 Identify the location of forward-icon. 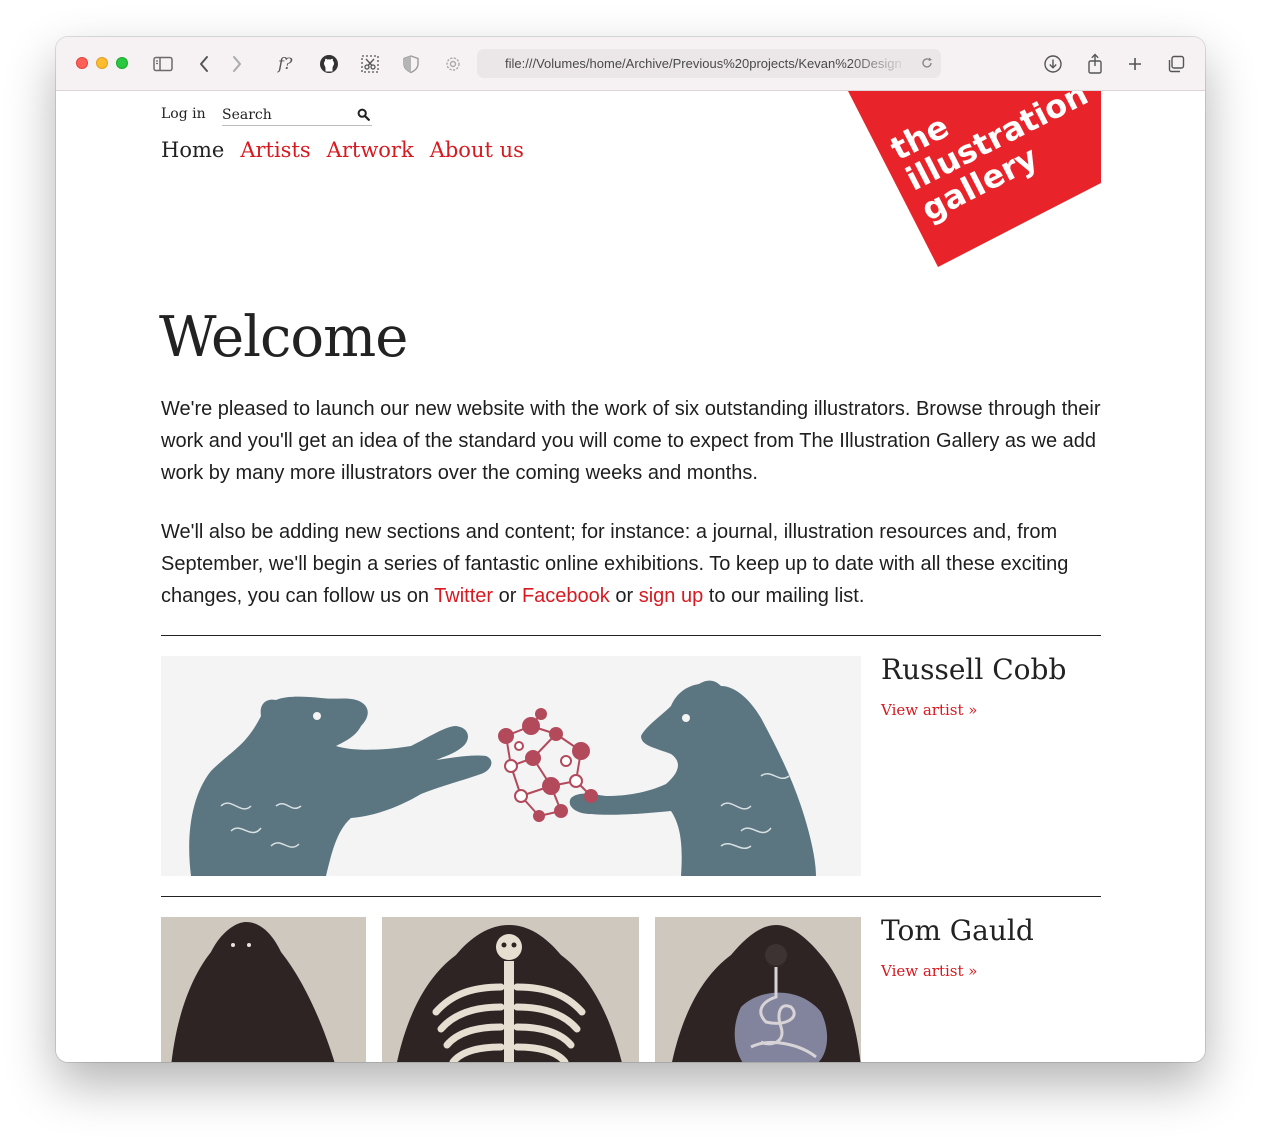
(237, 64).